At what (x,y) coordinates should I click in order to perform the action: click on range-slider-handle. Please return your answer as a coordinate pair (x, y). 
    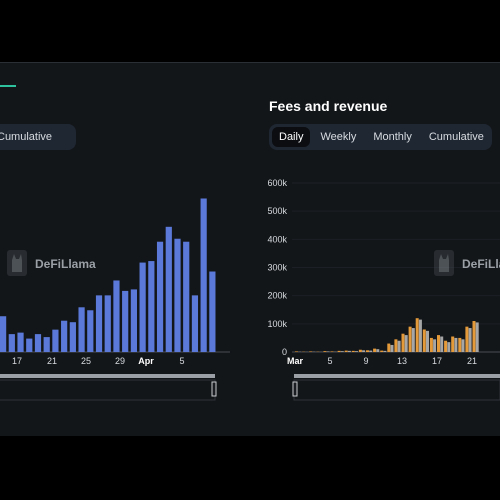
    Looking at the image, I should click on (214, 389).